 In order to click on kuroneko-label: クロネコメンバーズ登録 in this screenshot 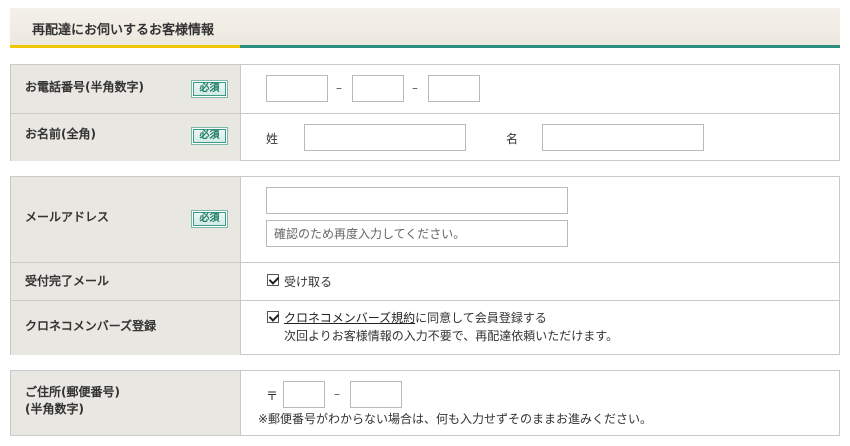, I will do `click(91, 326)`.